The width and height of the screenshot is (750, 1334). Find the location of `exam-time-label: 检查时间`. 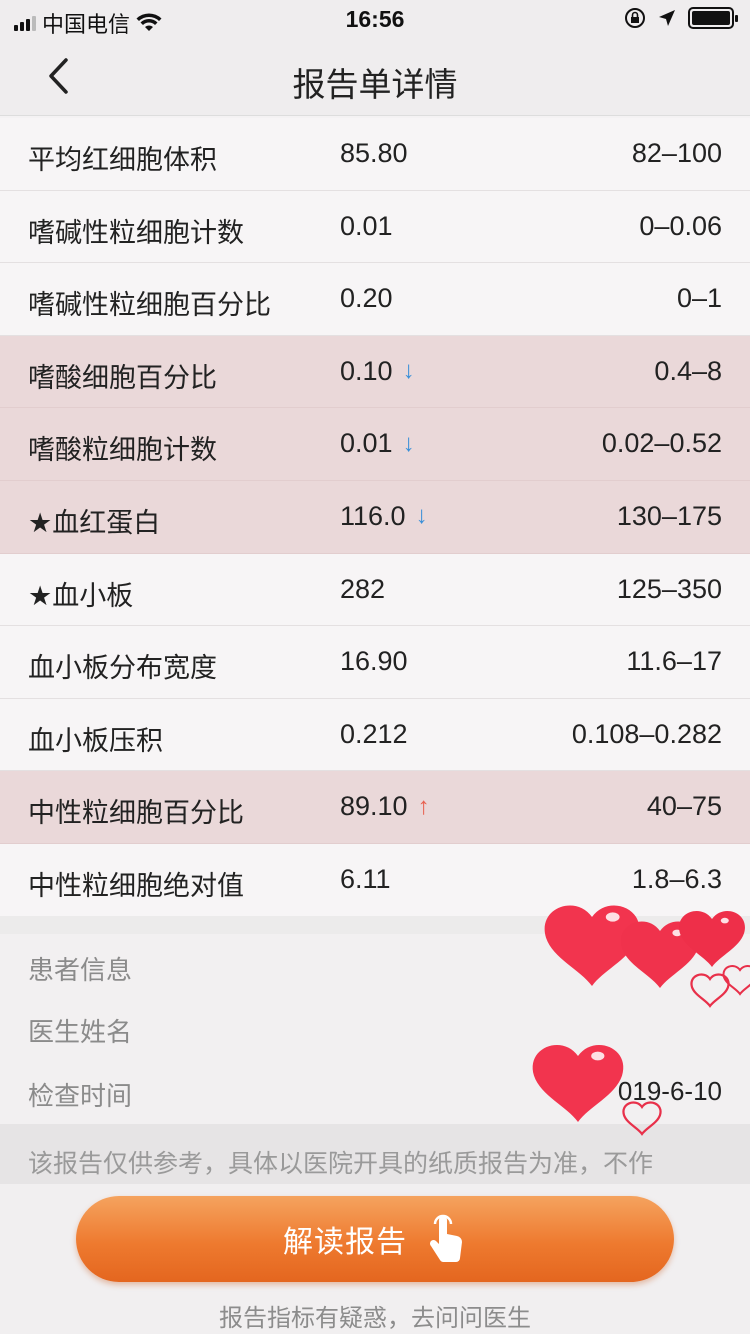

exam-time-label: 检查时间 is located at coordinates (80, 1096).